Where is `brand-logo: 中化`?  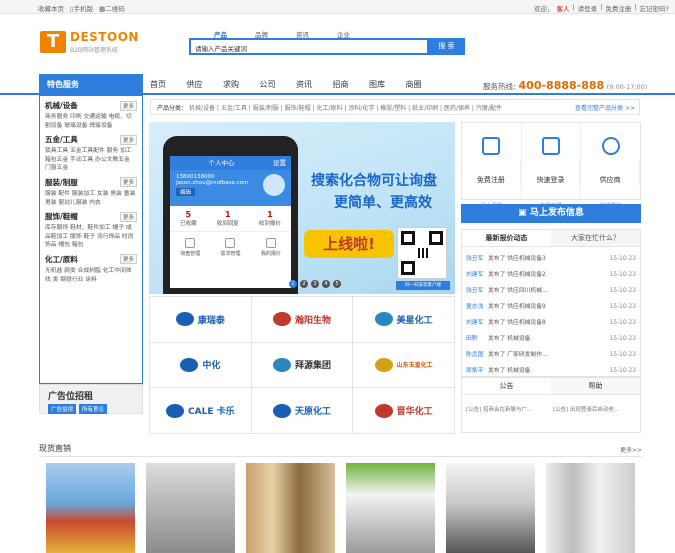 brand-logo: 中化 is located at coordinates (201, 365).